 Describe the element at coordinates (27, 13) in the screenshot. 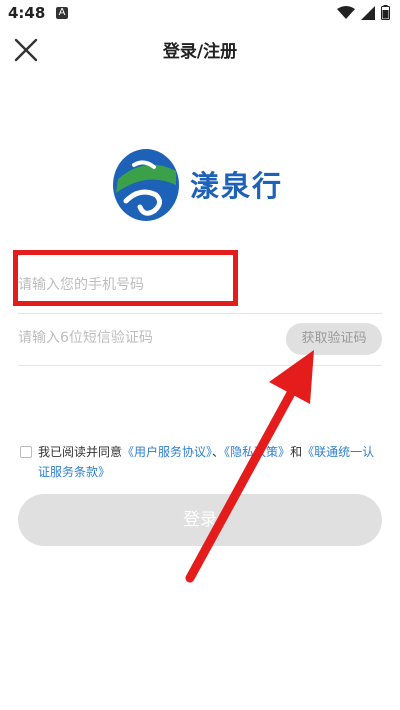

I see `status-time: 4:48` at that location.